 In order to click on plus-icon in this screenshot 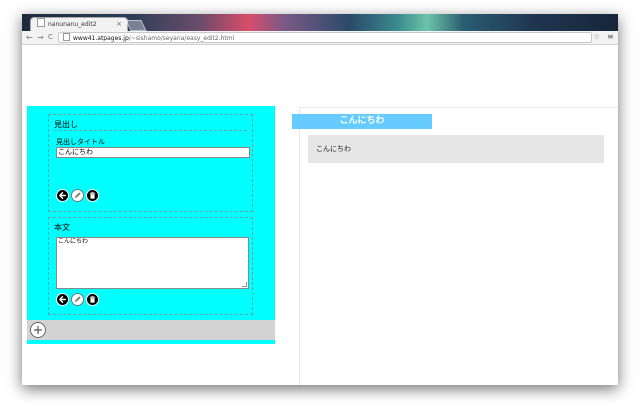, I will do `click(38, 330)`.